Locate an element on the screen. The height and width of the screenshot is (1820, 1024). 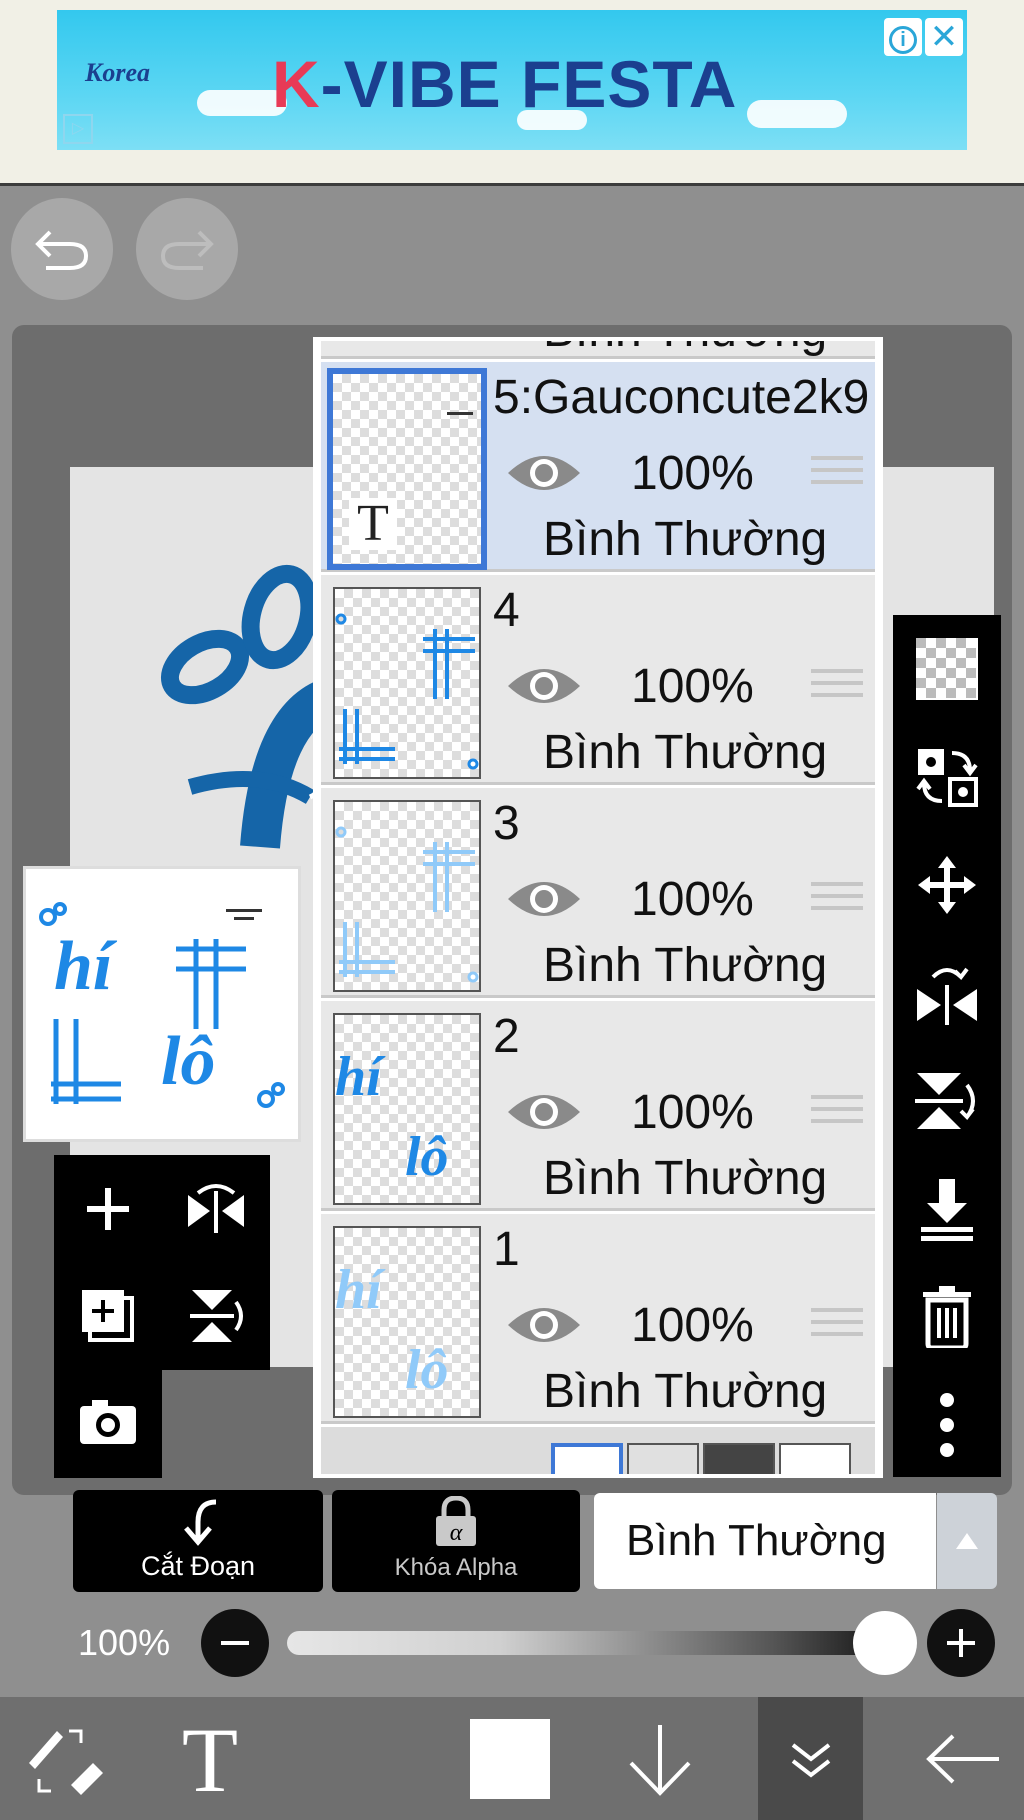
opacity-decrease-button is located at coordinates (235, 1643).